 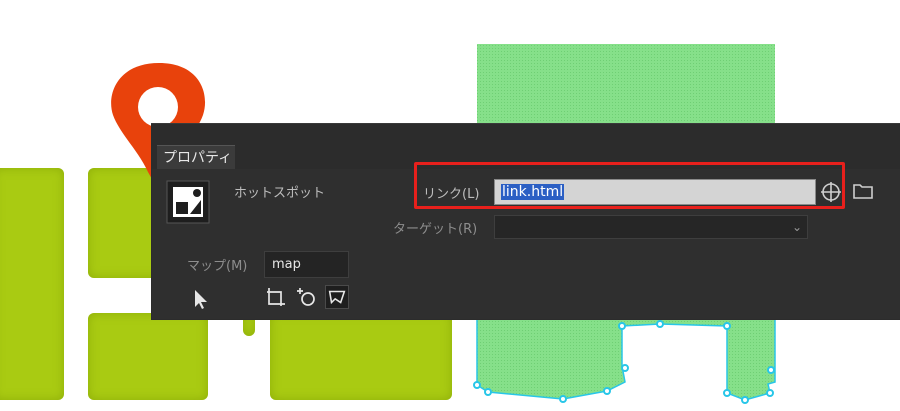 I want to click on target-label: ターゲット(R), so click(x=435, y=229).